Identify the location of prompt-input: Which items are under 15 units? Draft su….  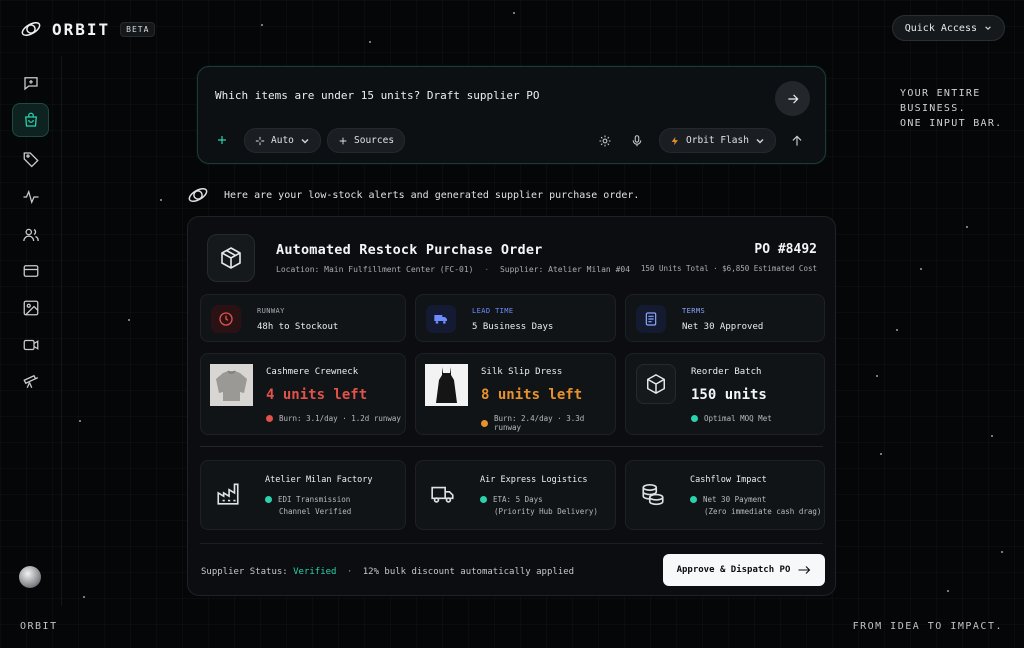
(377, 95).